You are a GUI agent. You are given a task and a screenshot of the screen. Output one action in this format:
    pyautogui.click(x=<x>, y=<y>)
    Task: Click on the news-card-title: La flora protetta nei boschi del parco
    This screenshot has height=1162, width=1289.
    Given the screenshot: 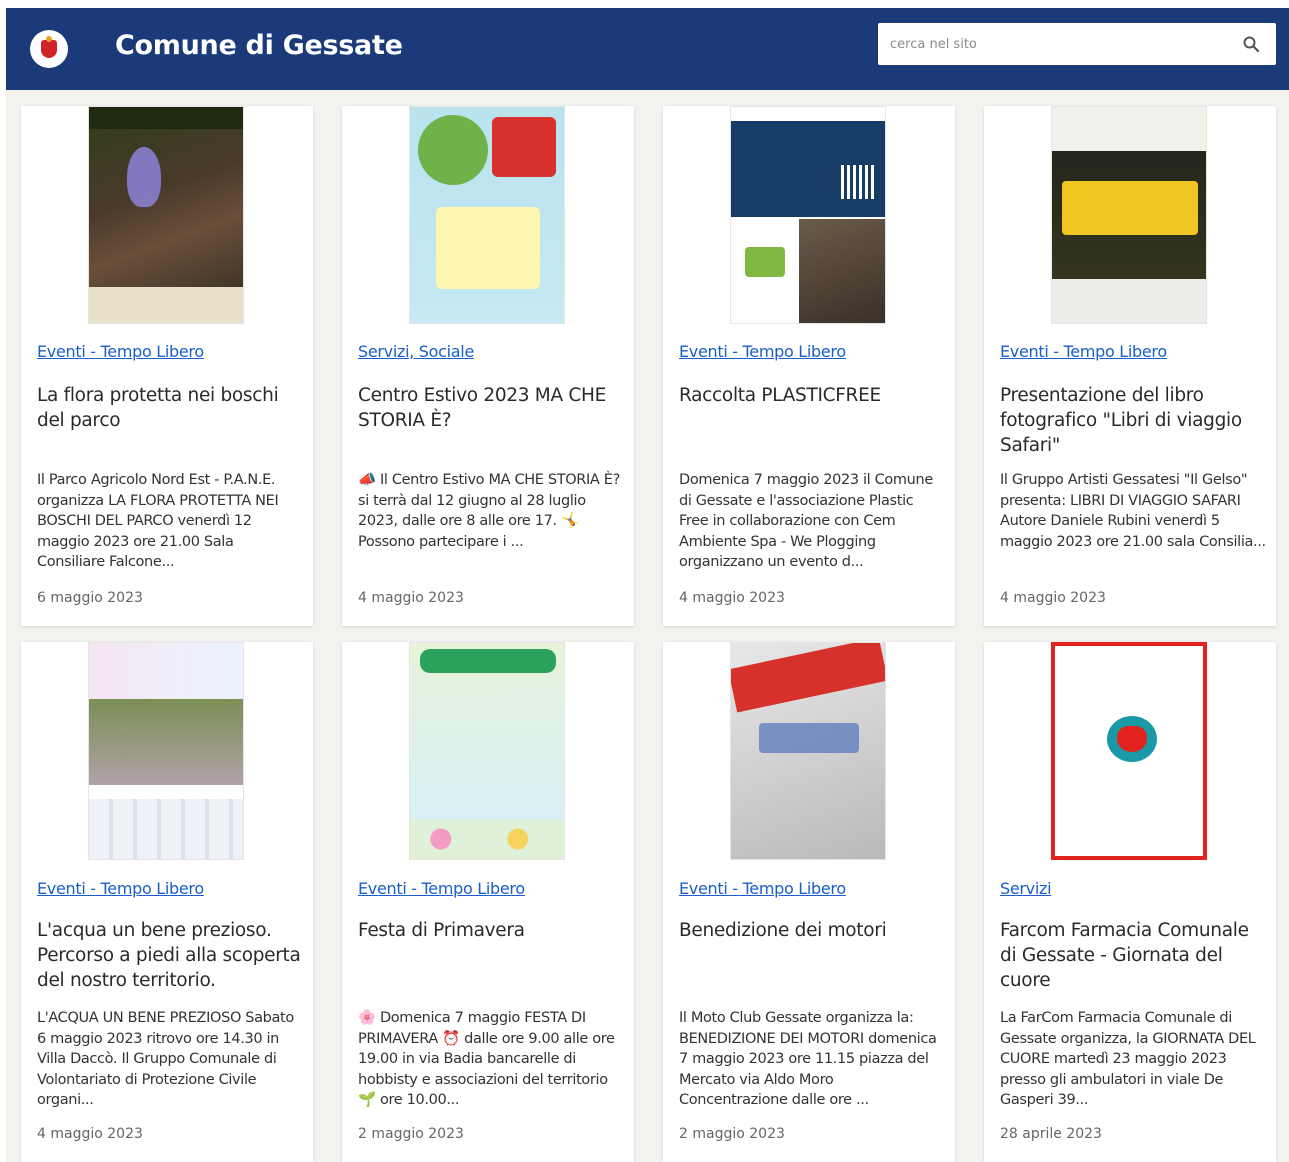 What is the action you would take?
    pyautogui.click(x=169, y=408)
    